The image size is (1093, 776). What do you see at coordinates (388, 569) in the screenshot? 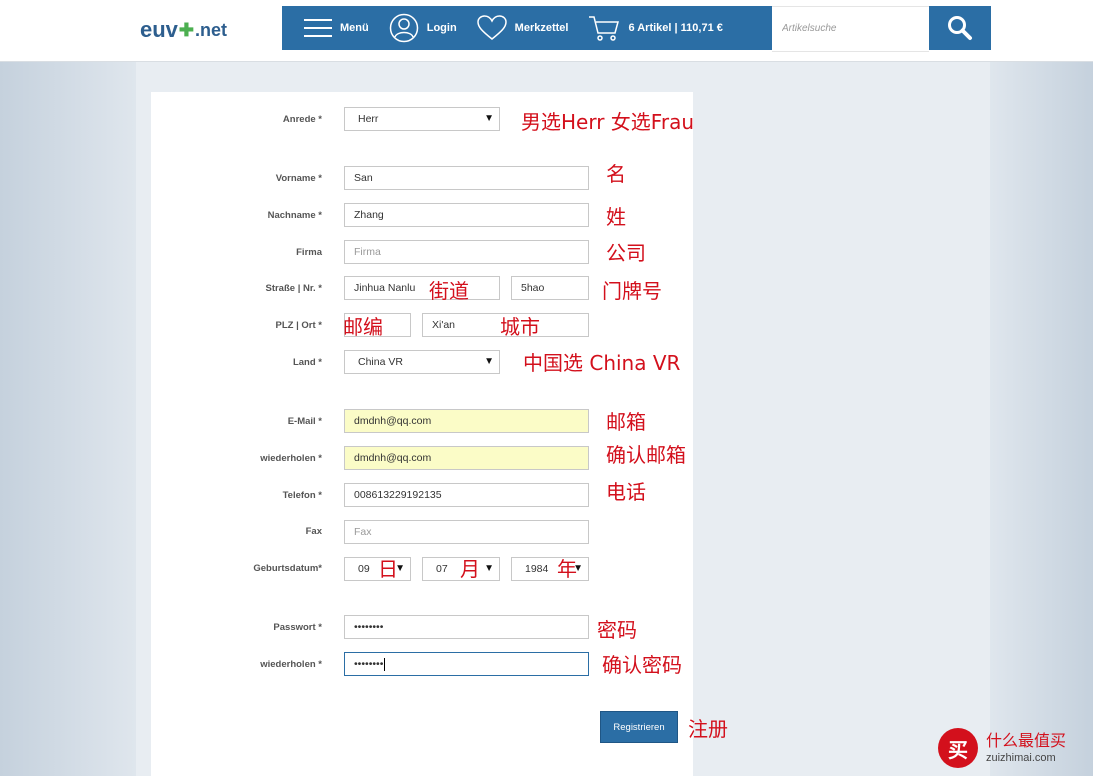
I see `annotation-day: 日` at bounding box center [388, 569].